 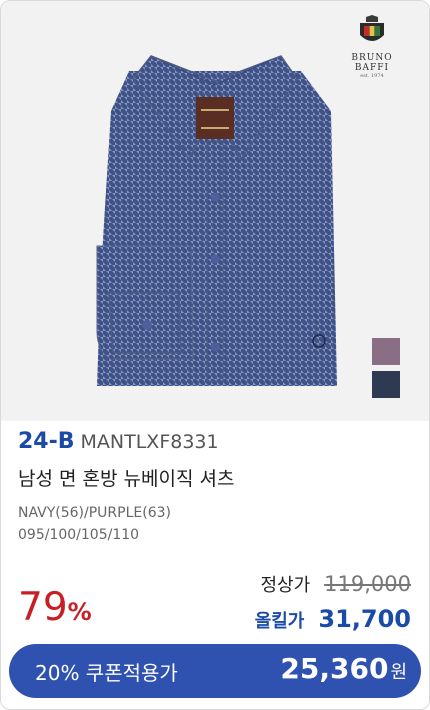 What do you see at coordinates (43, 607) in the screenshot?
I see `discount-number: 79` at bounding box center [43, 607].